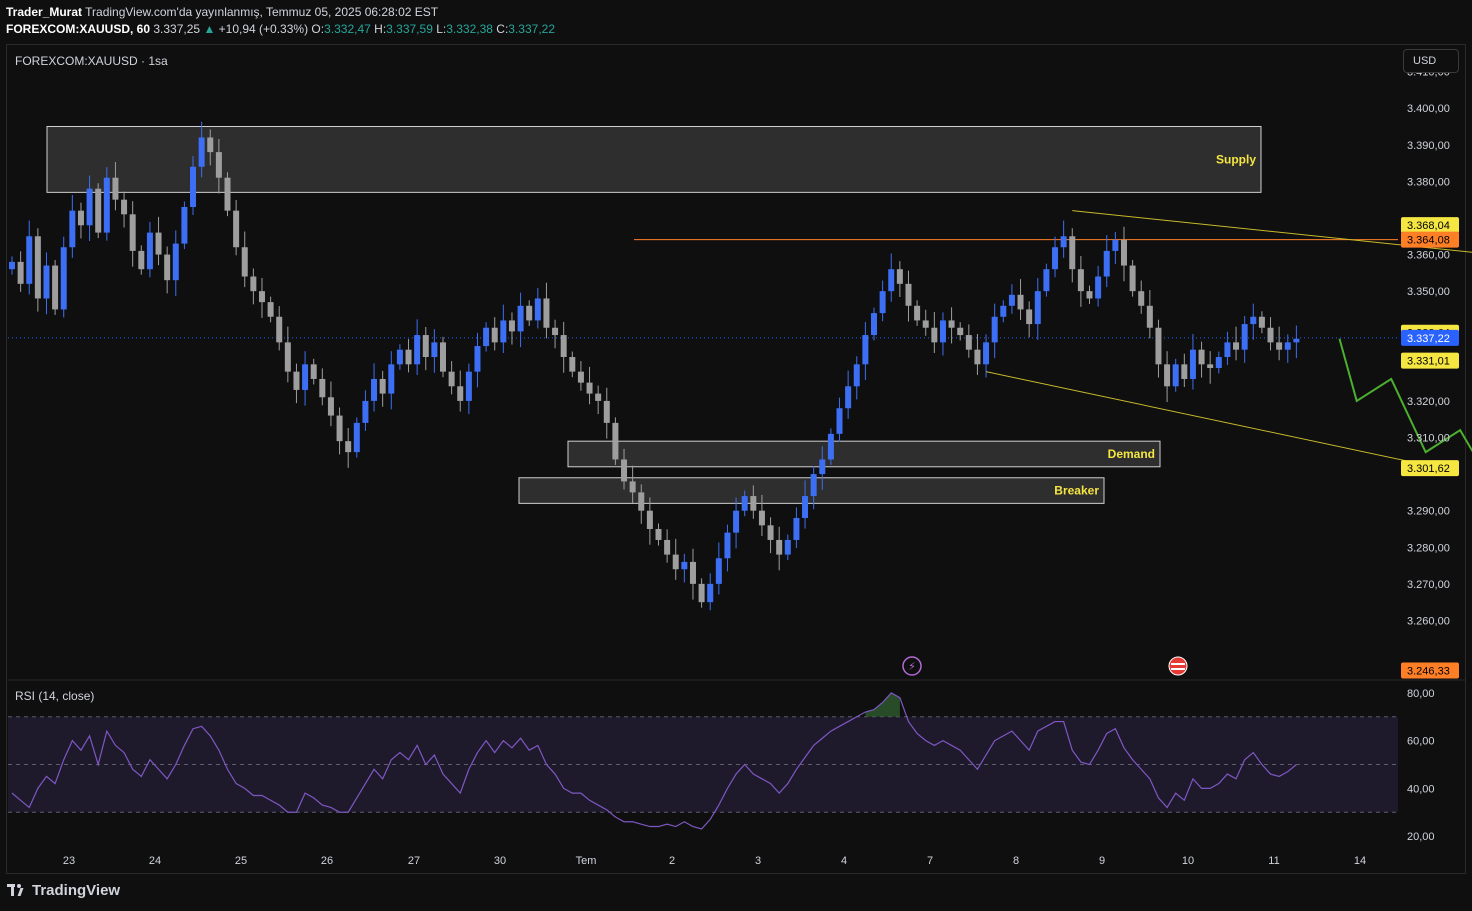 This screenshot has height=911, width=1472. Describe the element at coordinates (1431, 61) in the screenshot. I see `currency-button: USD` at that location.